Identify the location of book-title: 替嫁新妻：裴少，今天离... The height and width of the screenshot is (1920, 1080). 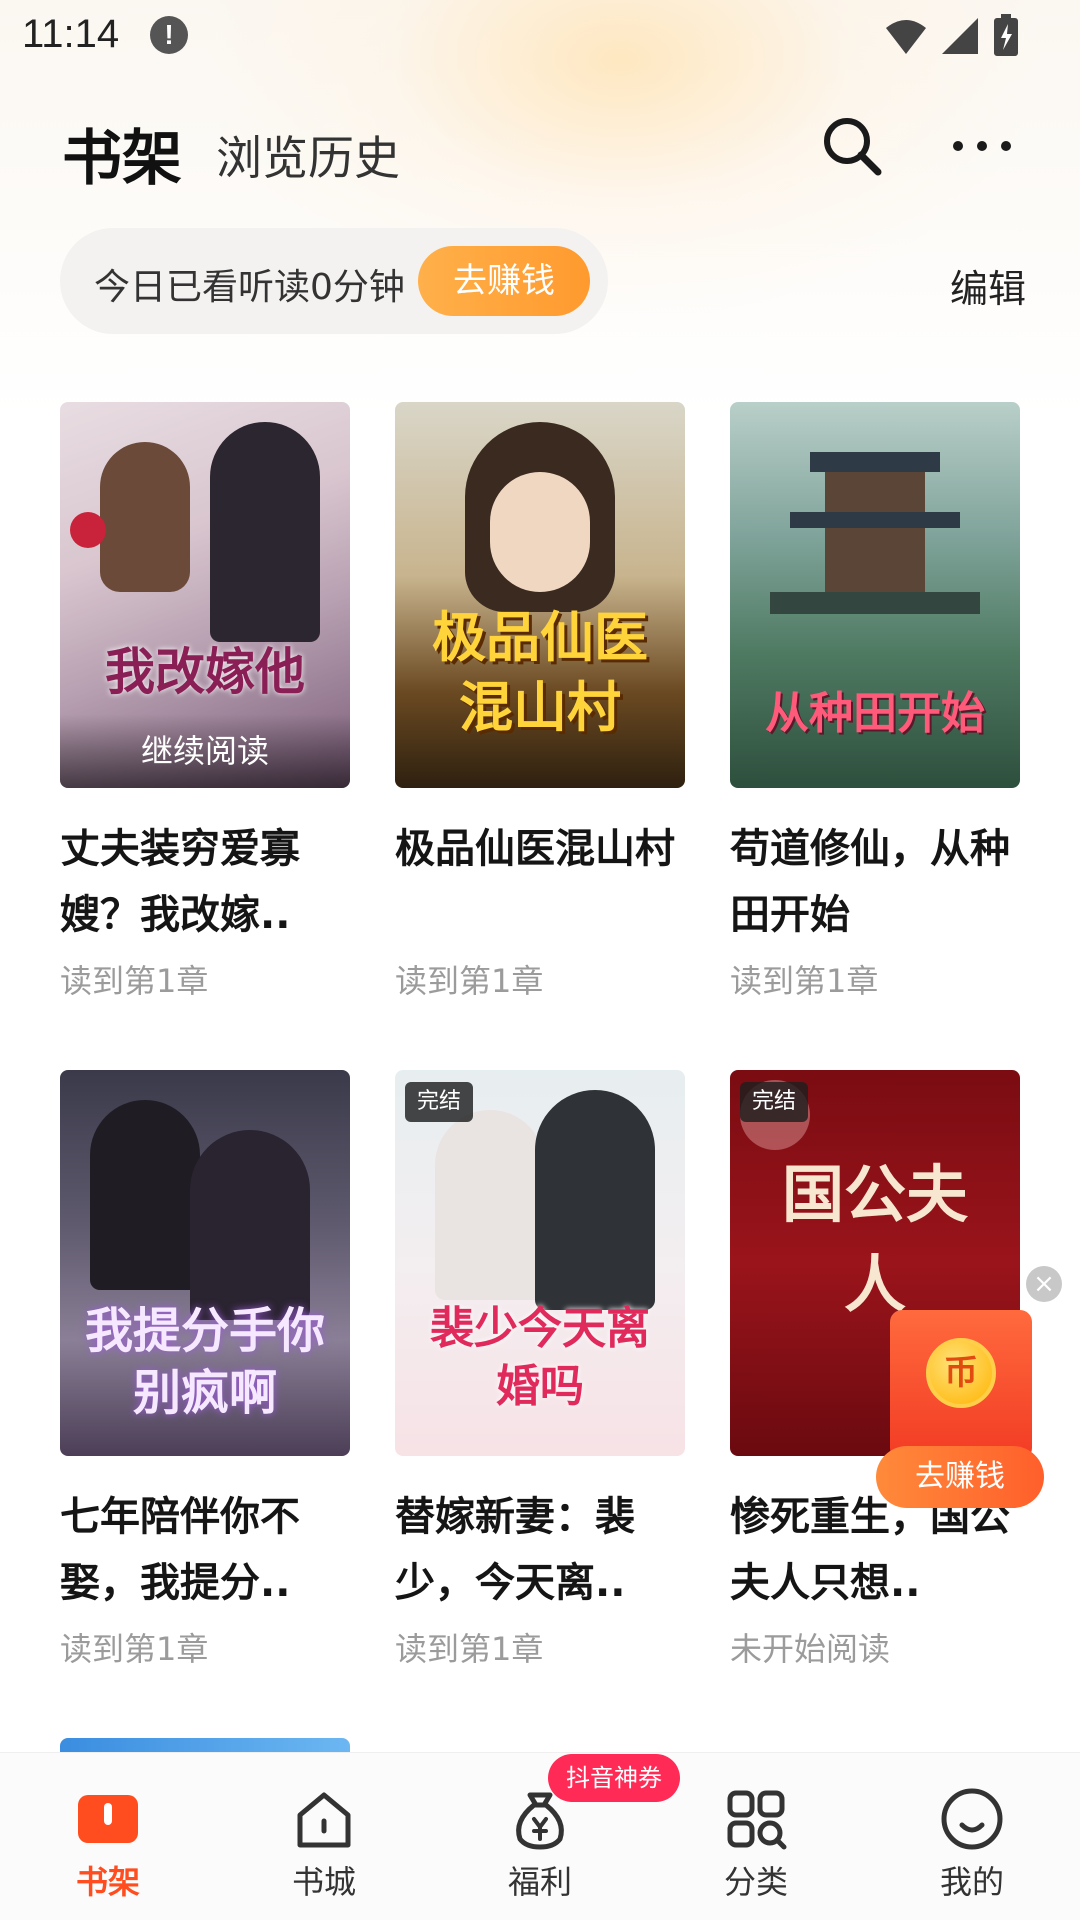
(540, 1550).